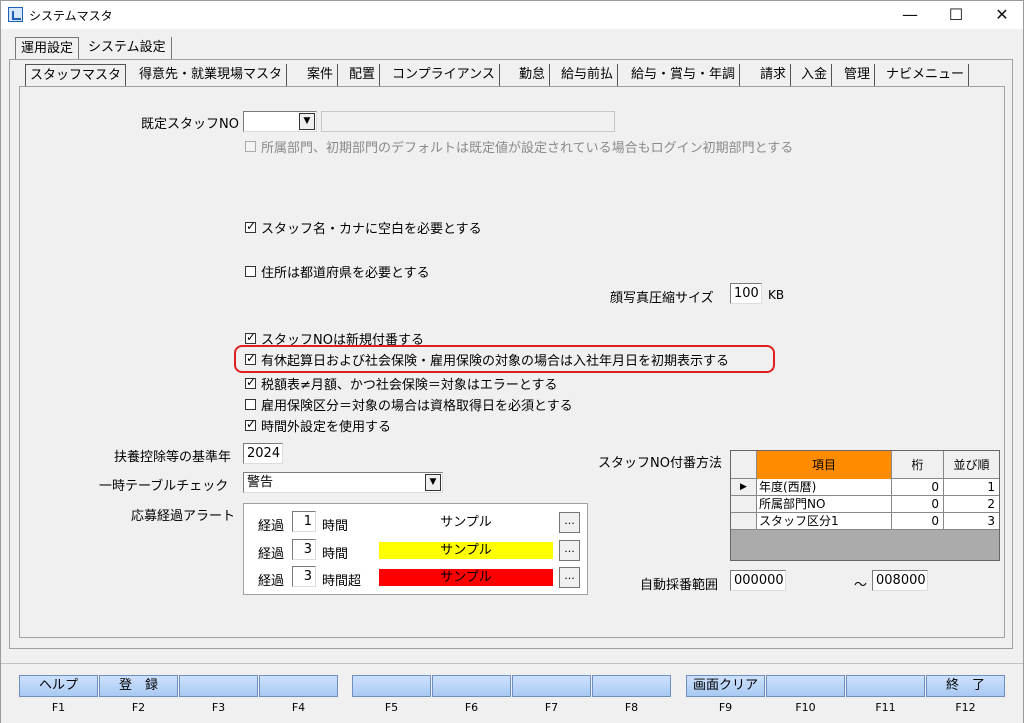  Describe the element at coordinates (190, 124) in the screenshot. I see `default-staff-no-label: 既定スタッフNO` at that location.